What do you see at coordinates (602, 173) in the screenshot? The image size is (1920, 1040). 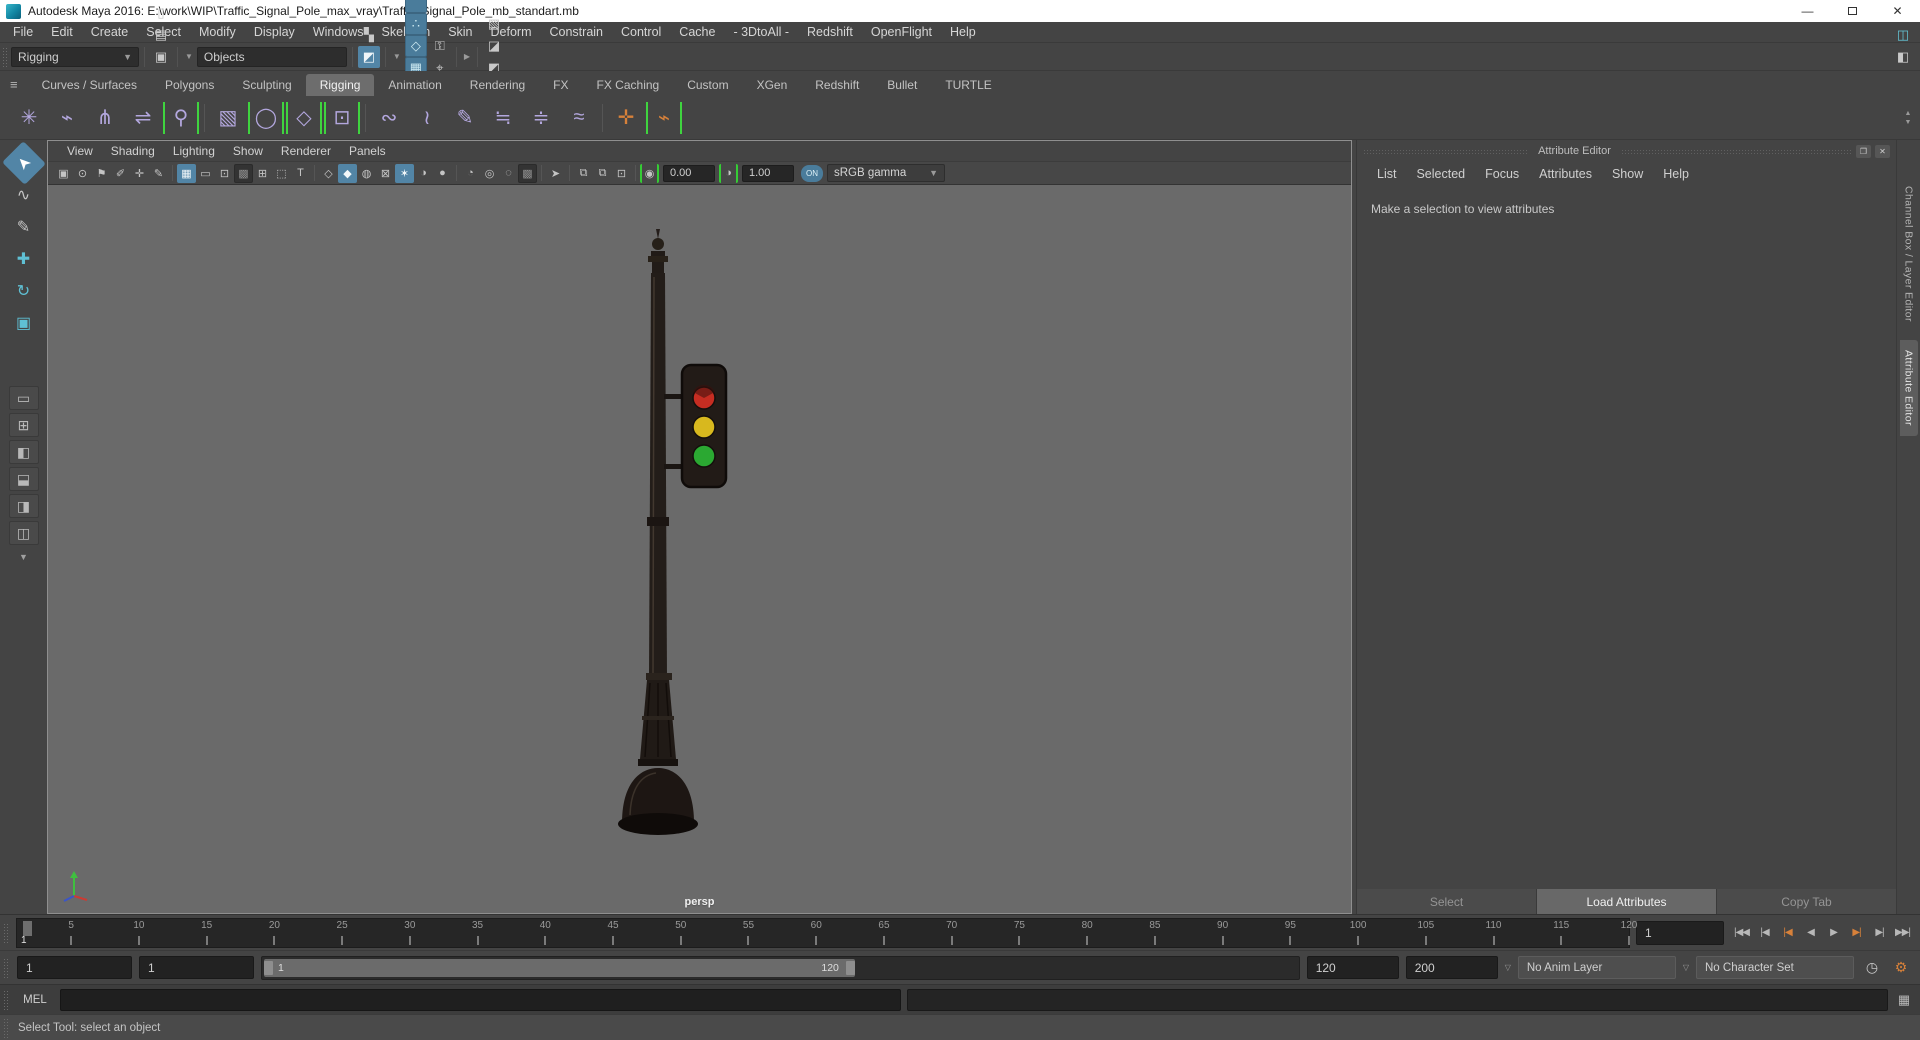 I see `tear-off-new-icon: ⧉` at bounding box center [602, 173].